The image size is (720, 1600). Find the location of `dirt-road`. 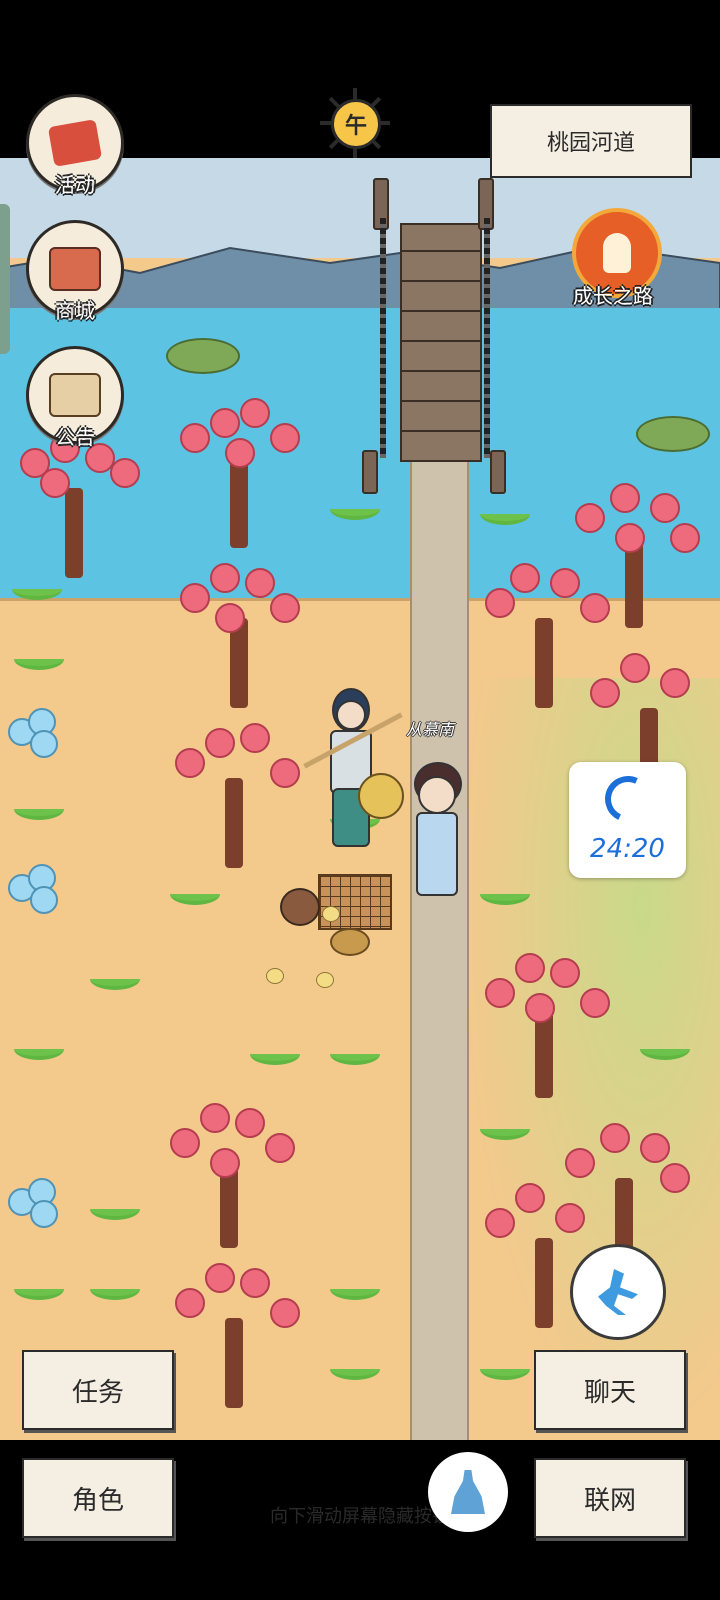

dirt-road is located at coordinates (439, 949).